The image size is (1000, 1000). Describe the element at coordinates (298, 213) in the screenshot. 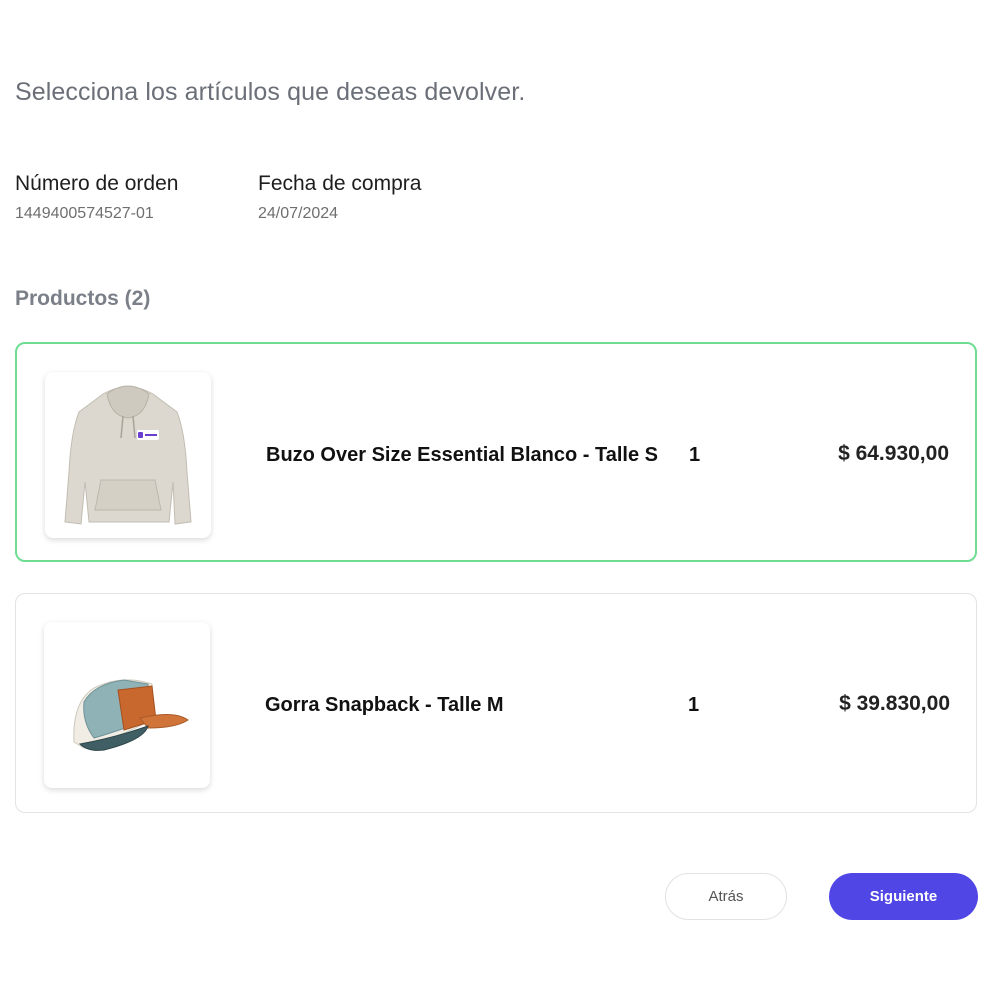

I see `purchase-date-value: 24/07/2024` at that location.